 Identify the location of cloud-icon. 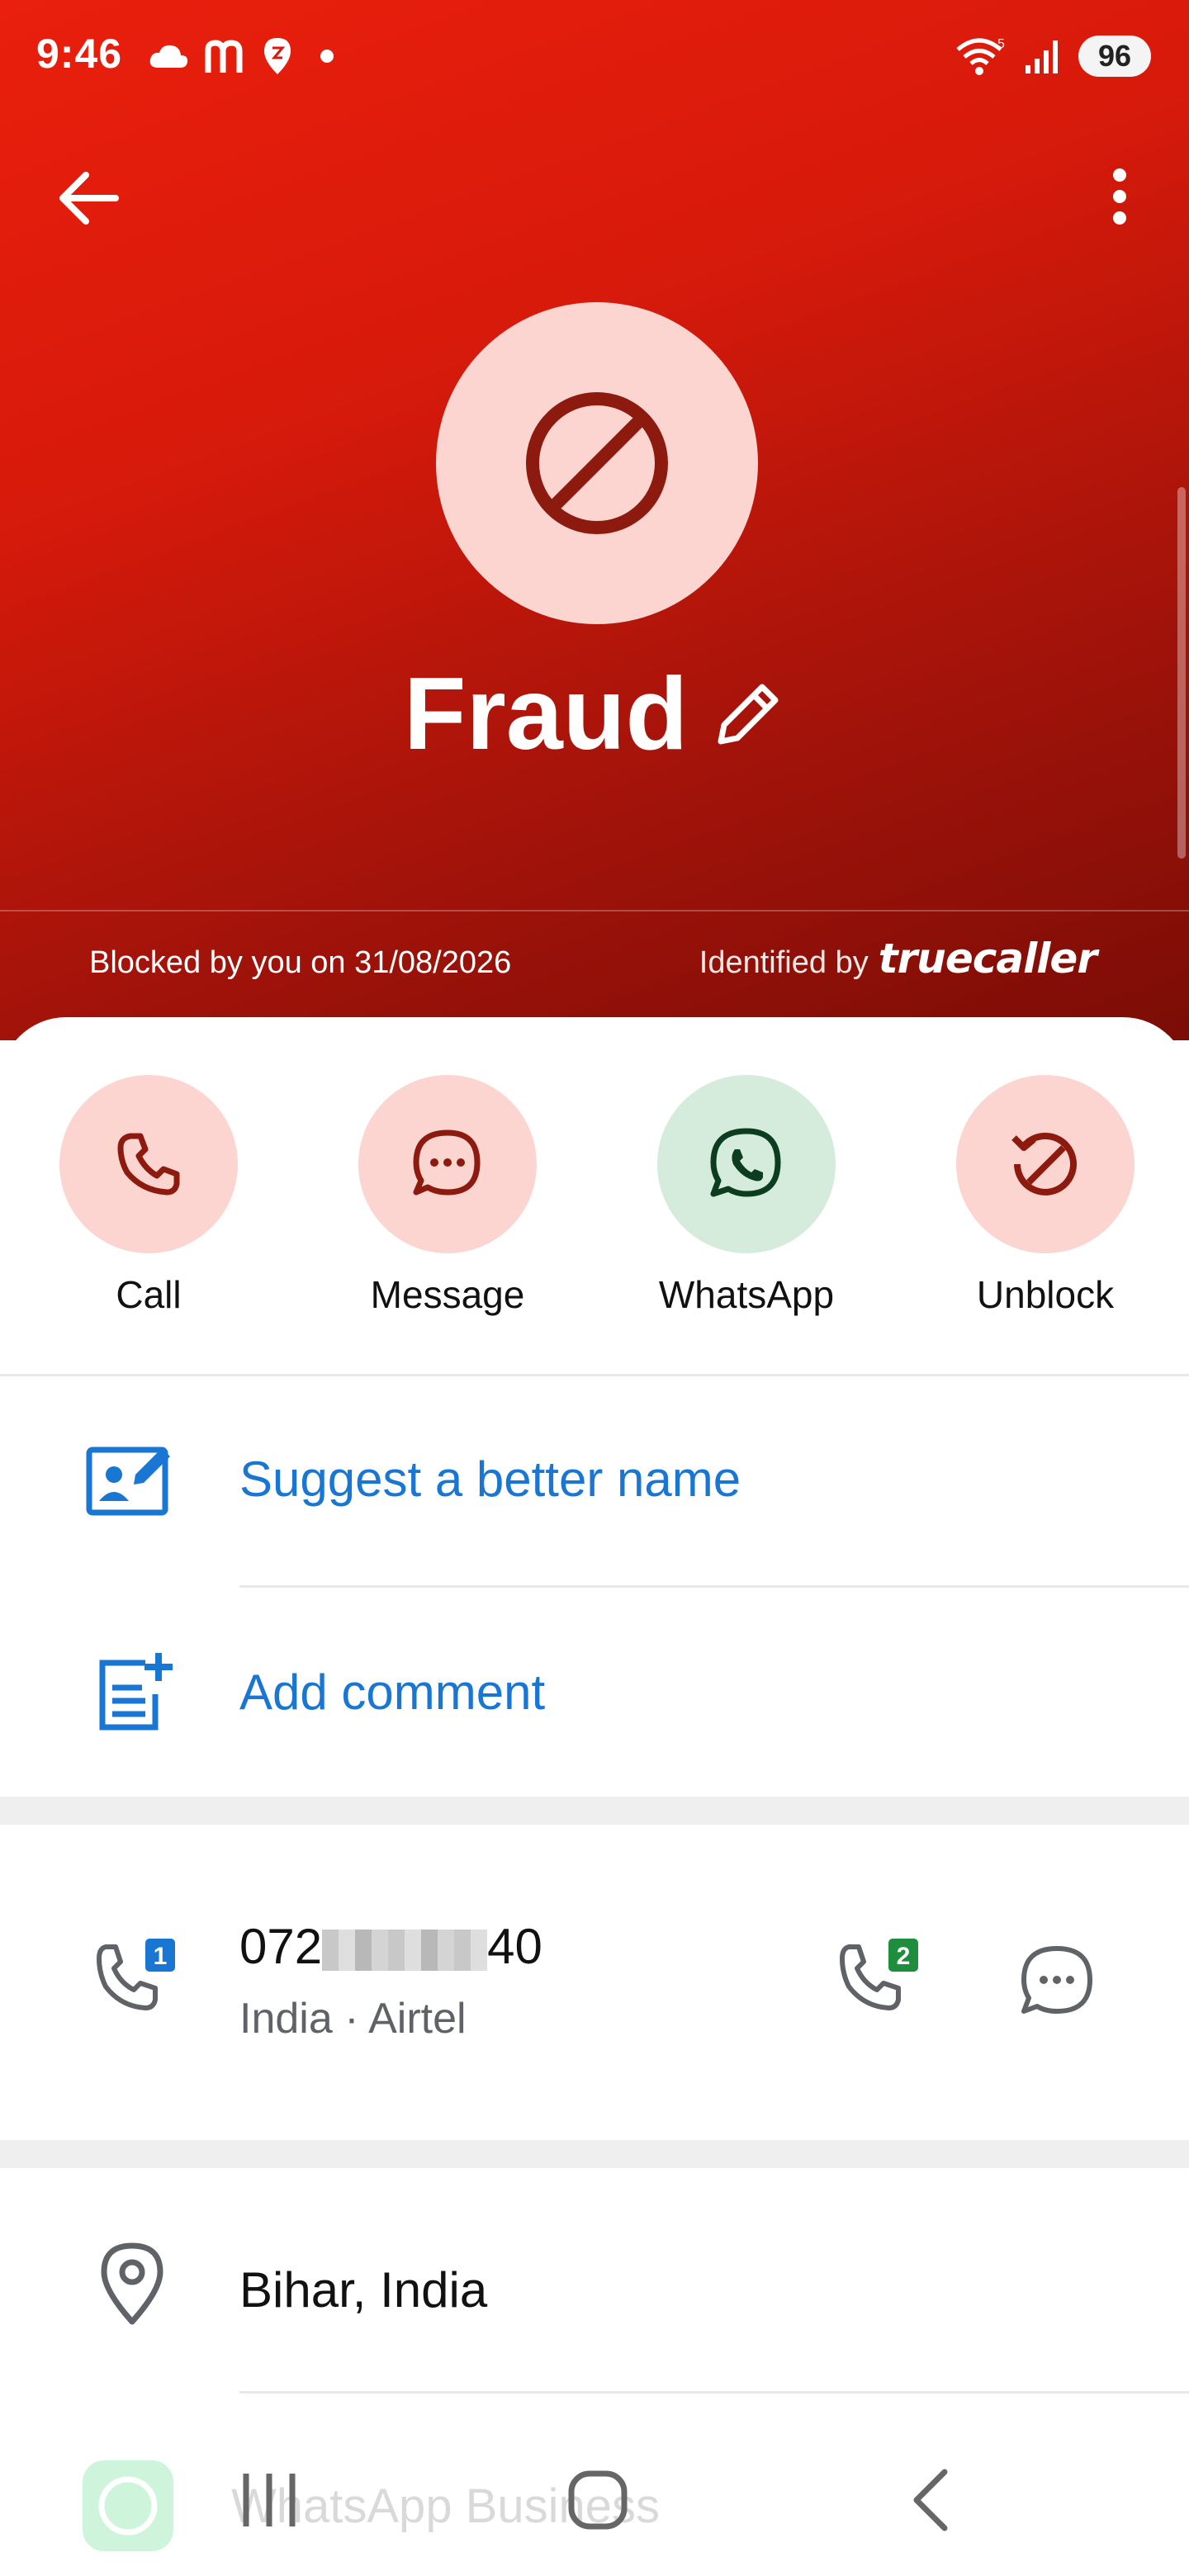
(168, 56).